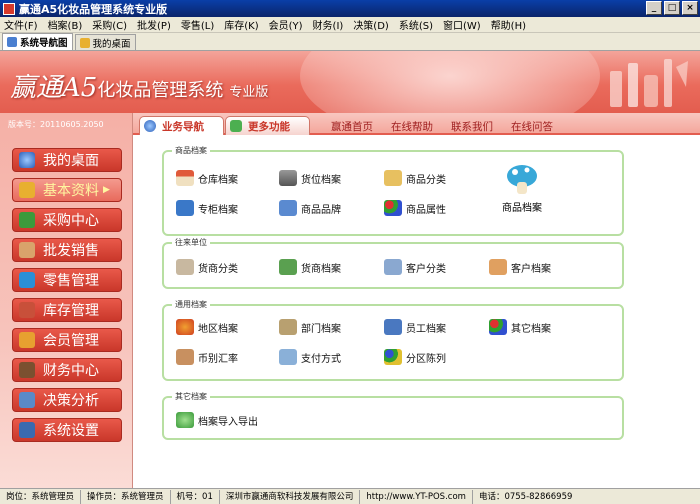 Image resolution: width=700 pixels, height=504 pixels. I want to click on item-import-export: 档案导入导出, so click(217, 420).